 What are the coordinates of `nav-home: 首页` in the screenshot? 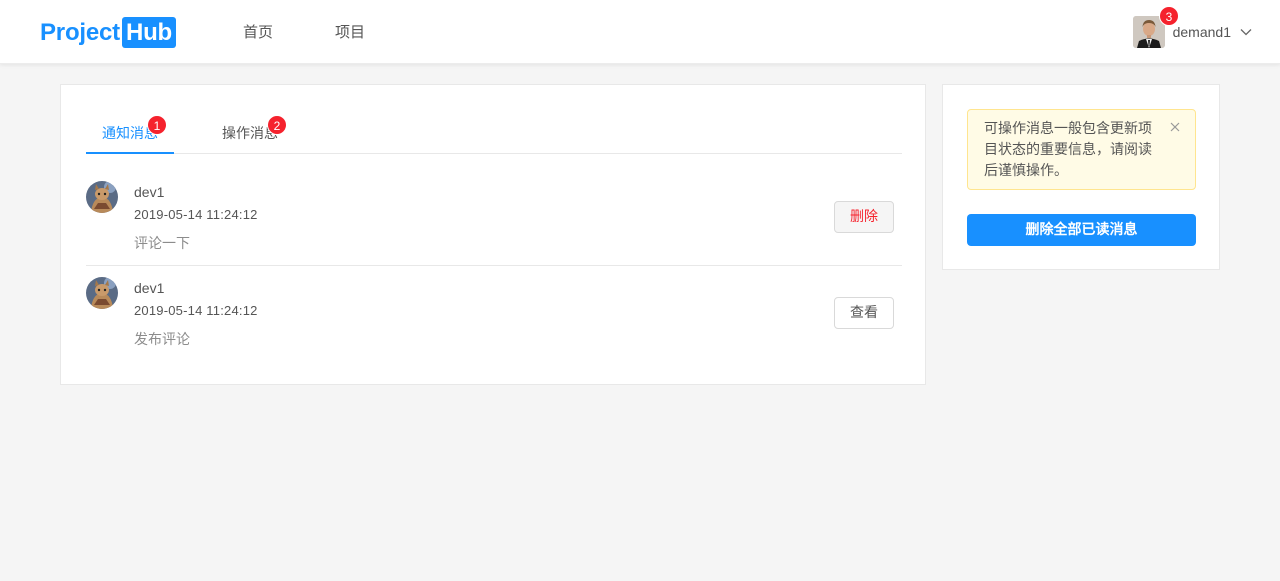 It's located at (258, 31).